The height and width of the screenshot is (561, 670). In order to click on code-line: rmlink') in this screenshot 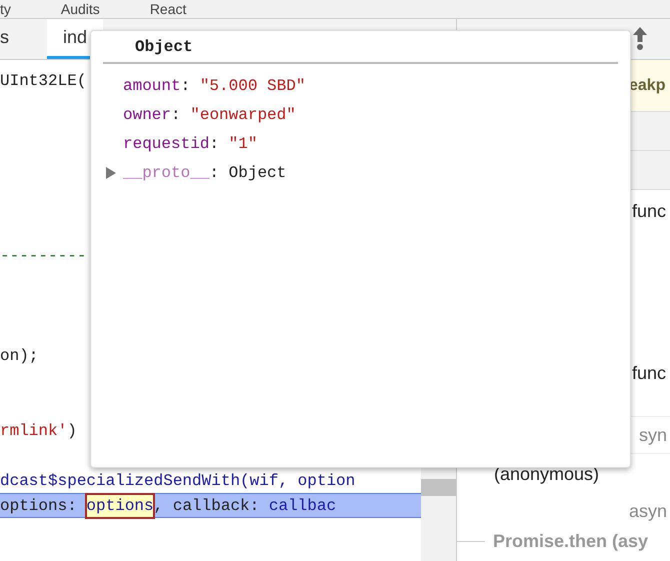, I will do `click(38, 431)`.